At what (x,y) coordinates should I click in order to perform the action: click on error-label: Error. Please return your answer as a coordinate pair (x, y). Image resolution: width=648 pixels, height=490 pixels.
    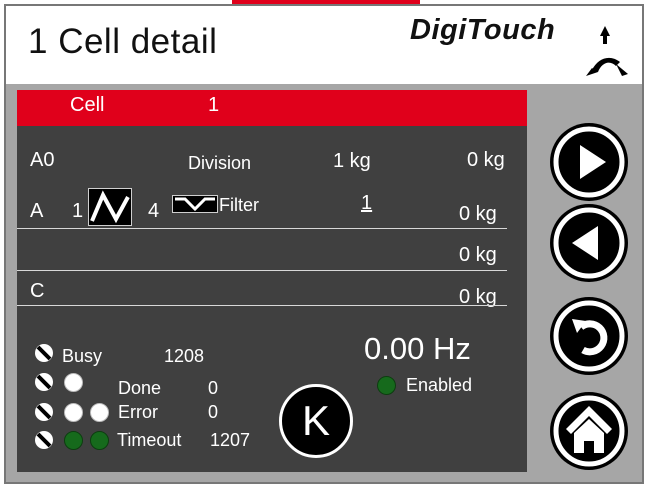
    Looking at the image, I should click on (138, 412).